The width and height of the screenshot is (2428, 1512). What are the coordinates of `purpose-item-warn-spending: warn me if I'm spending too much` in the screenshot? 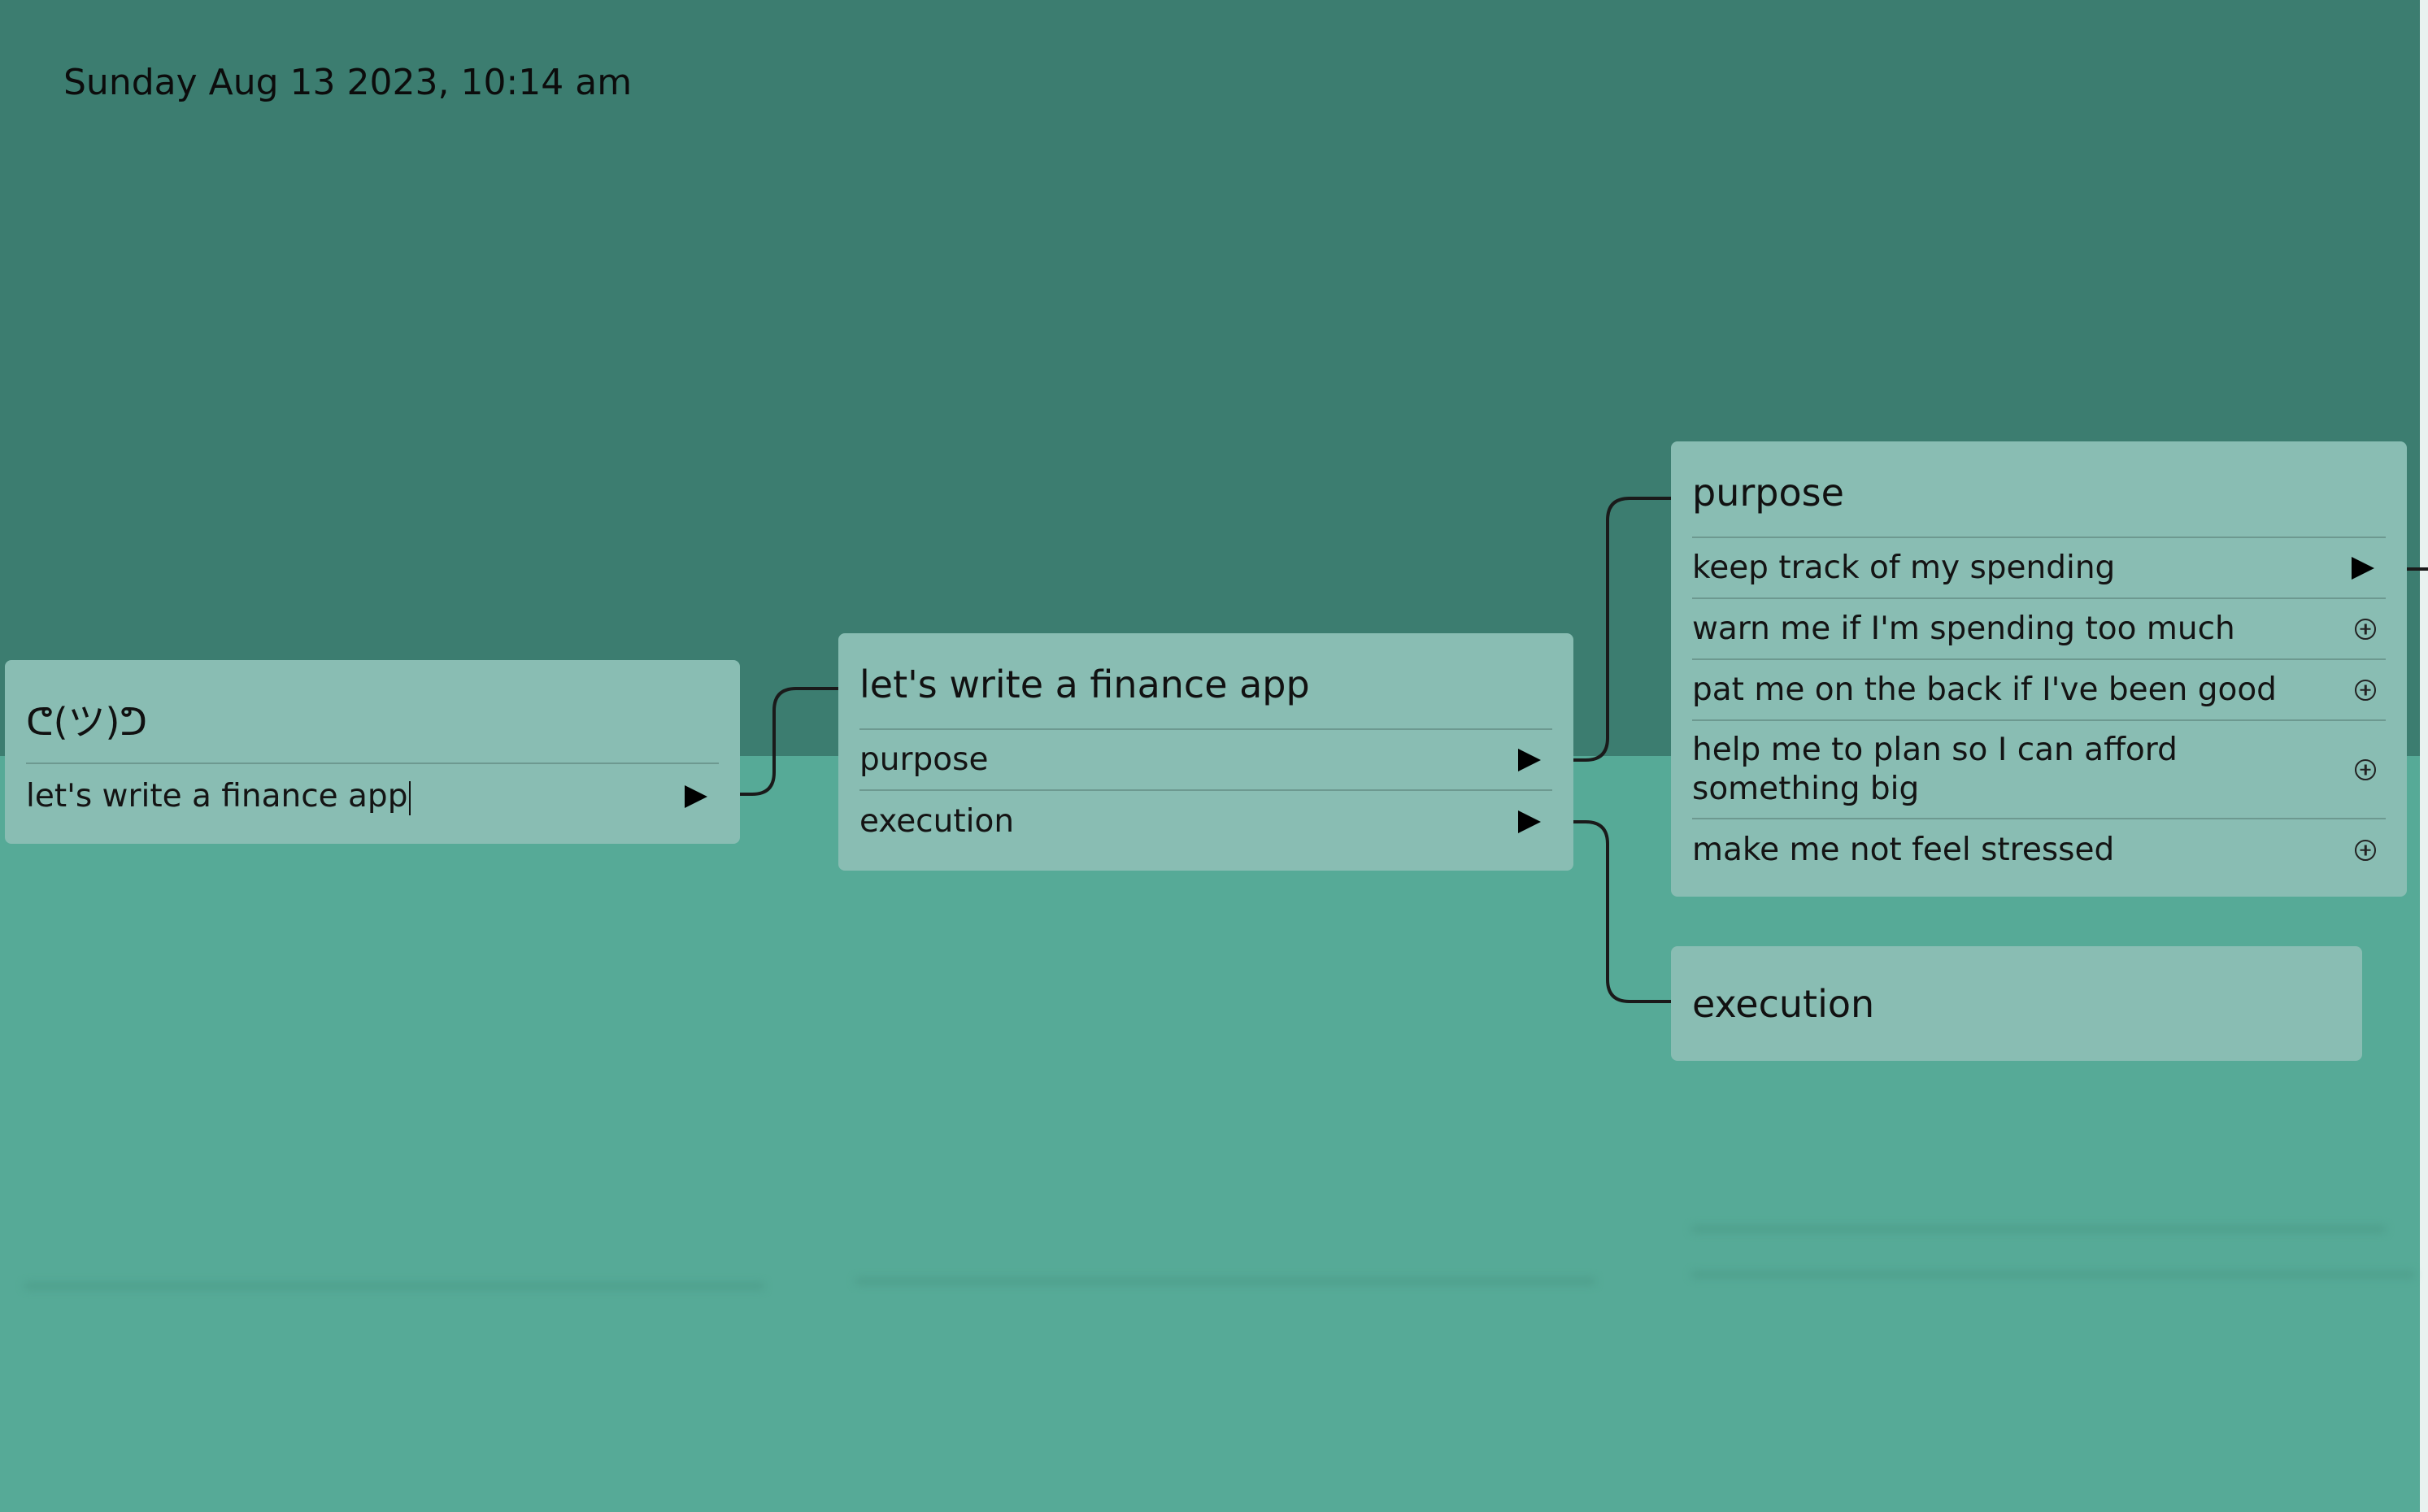 It's located at (2039, 629).